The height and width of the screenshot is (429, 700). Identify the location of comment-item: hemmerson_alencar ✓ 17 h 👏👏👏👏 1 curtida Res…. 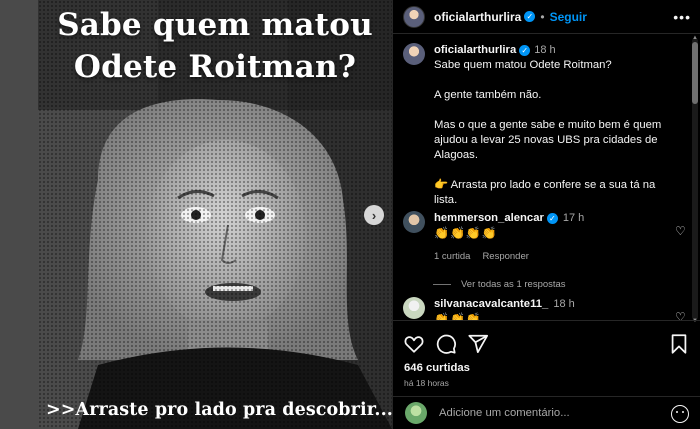
(548, 237).